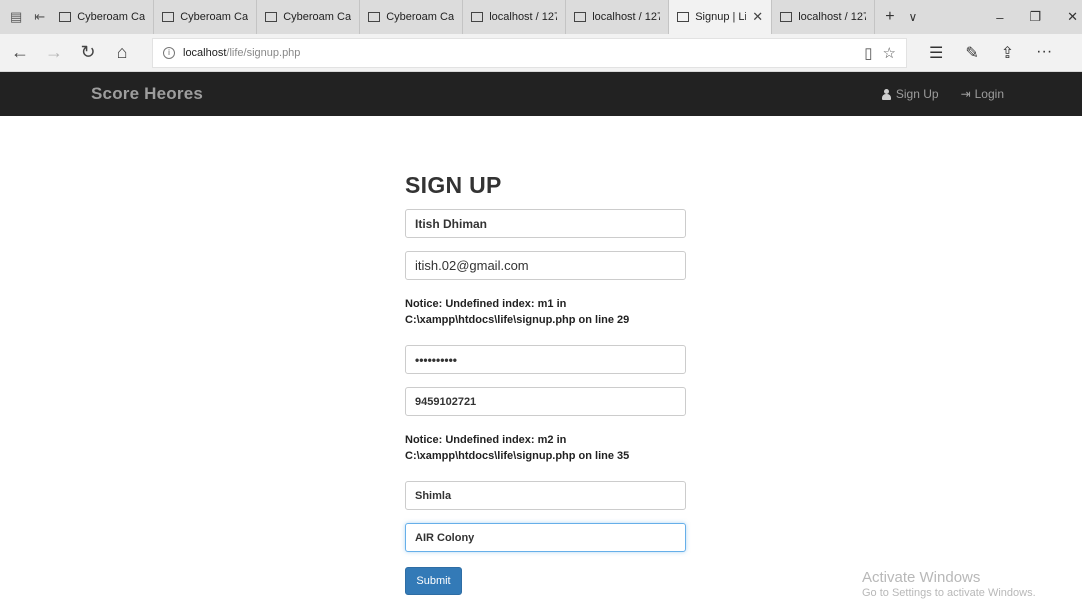 Image resolution: width=1082 pixels, height=603 pixels. I want to click on refresh-icon: ↻, so click(88, 52).